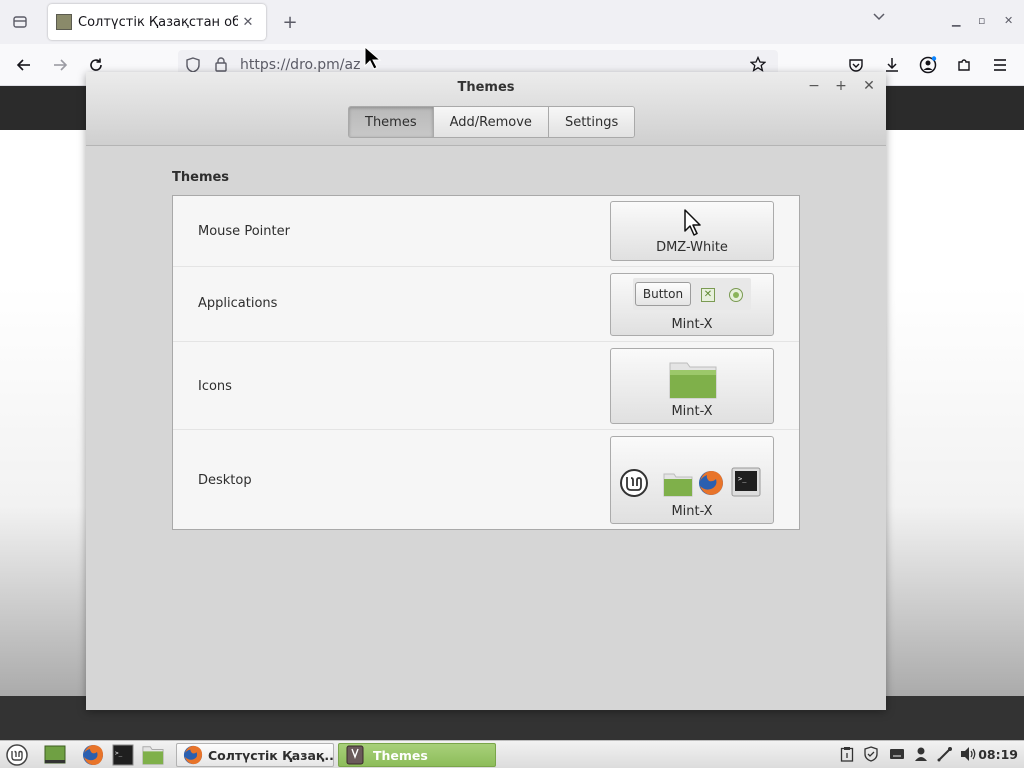 The image size is (1024, 768). Describe the element at coordinates (512, 754) in the screenshot. I see `taskbar: >_ Солтүстік Қазақ... Themes 08:19` at that location.